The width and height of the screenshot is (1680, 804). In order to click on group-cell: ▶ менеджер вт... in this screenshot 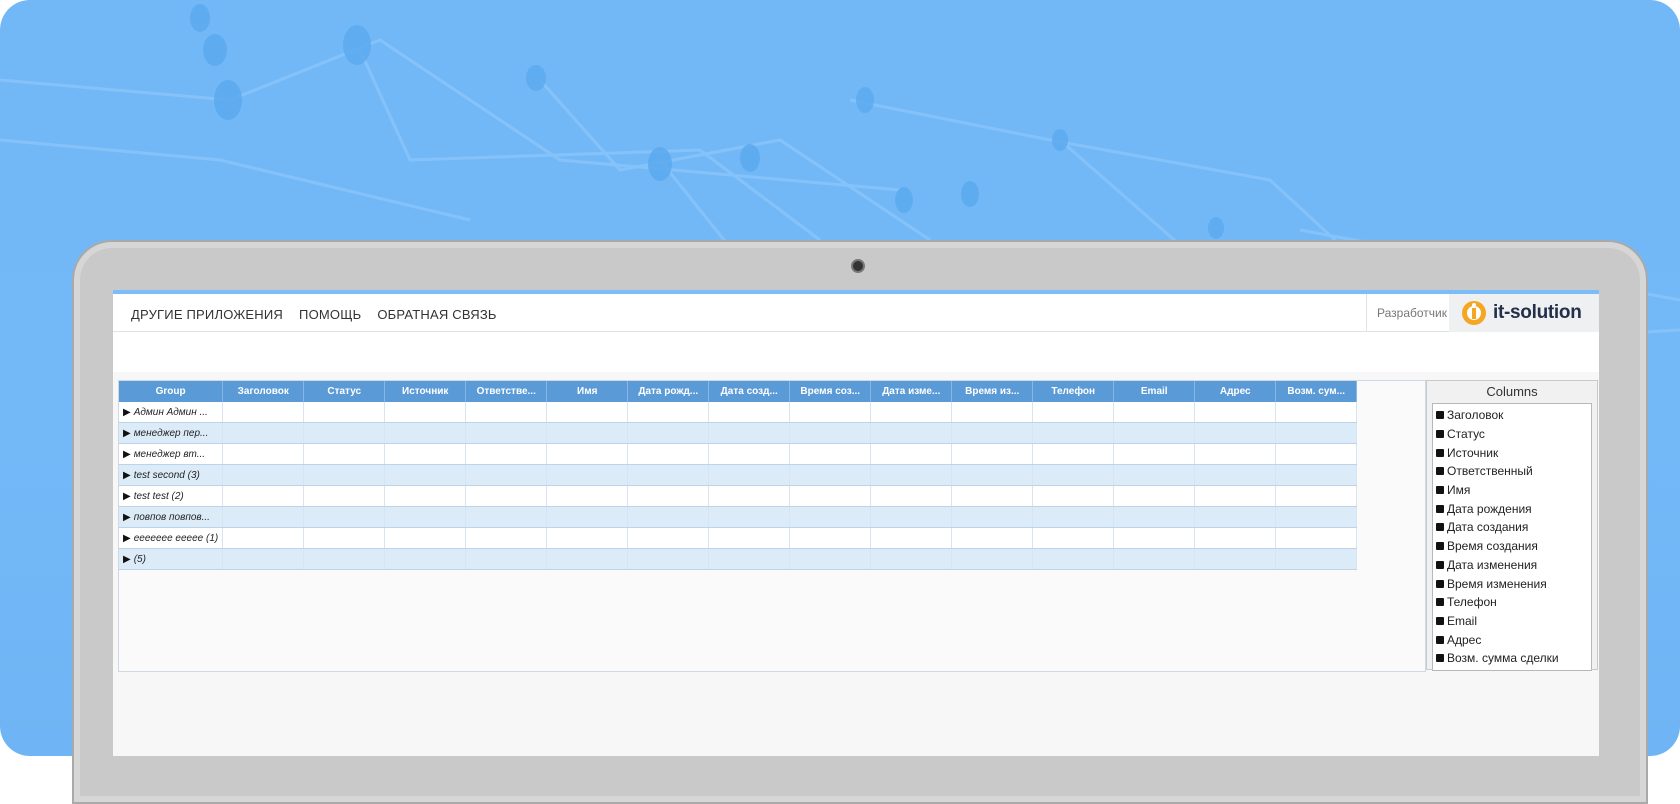, I will do `click(171, 454)`.